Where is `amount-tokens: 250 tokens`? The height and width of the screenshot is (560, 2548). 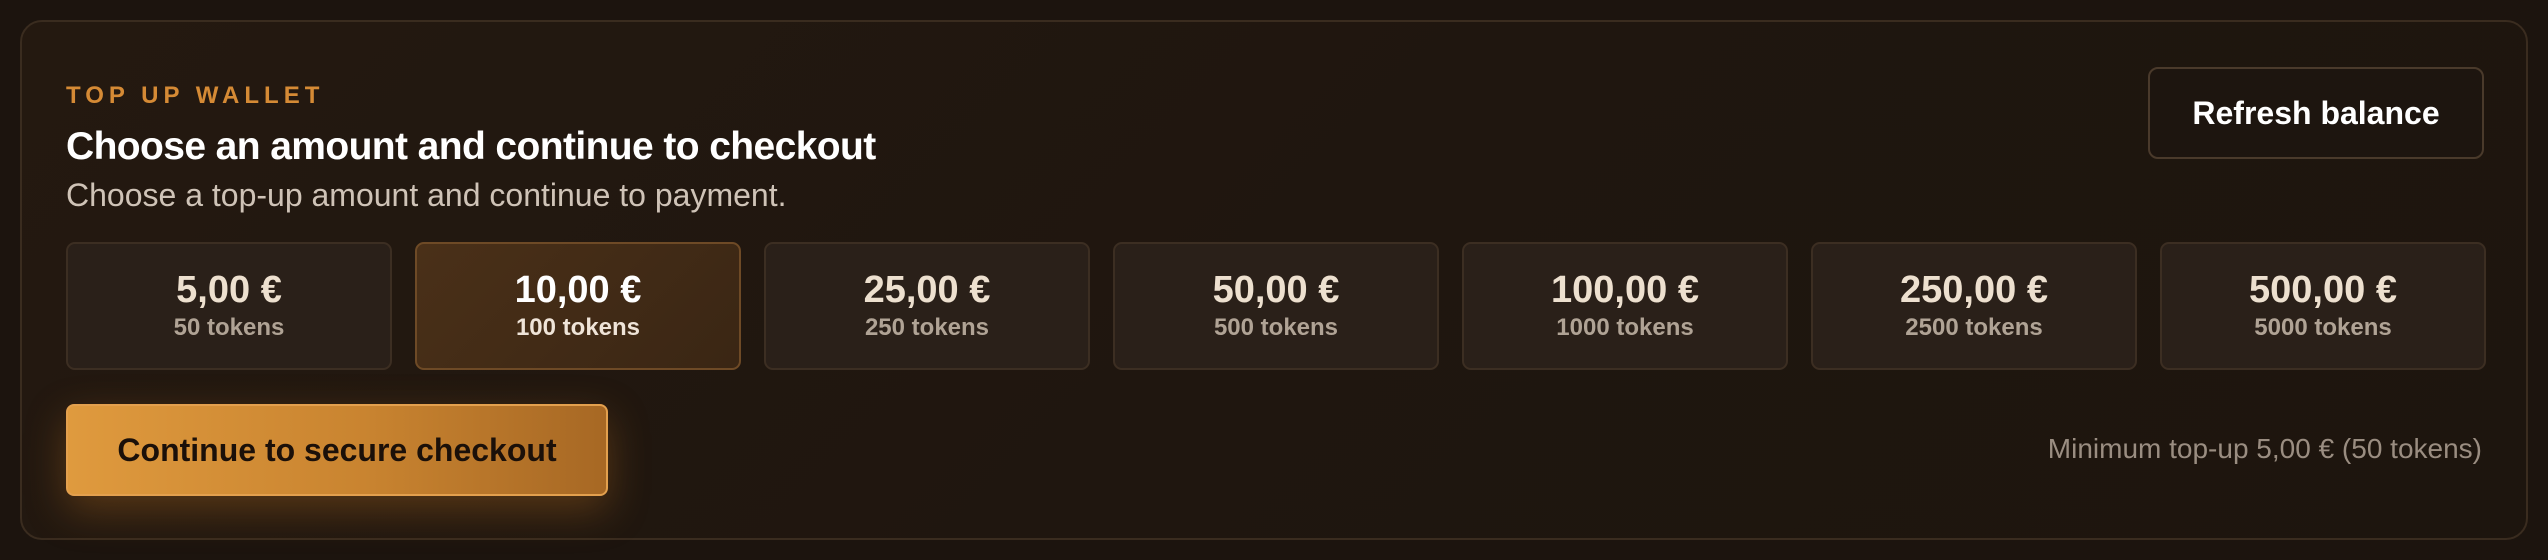
amount-tokens: 250 tokens is located at coordinates (927, 327).